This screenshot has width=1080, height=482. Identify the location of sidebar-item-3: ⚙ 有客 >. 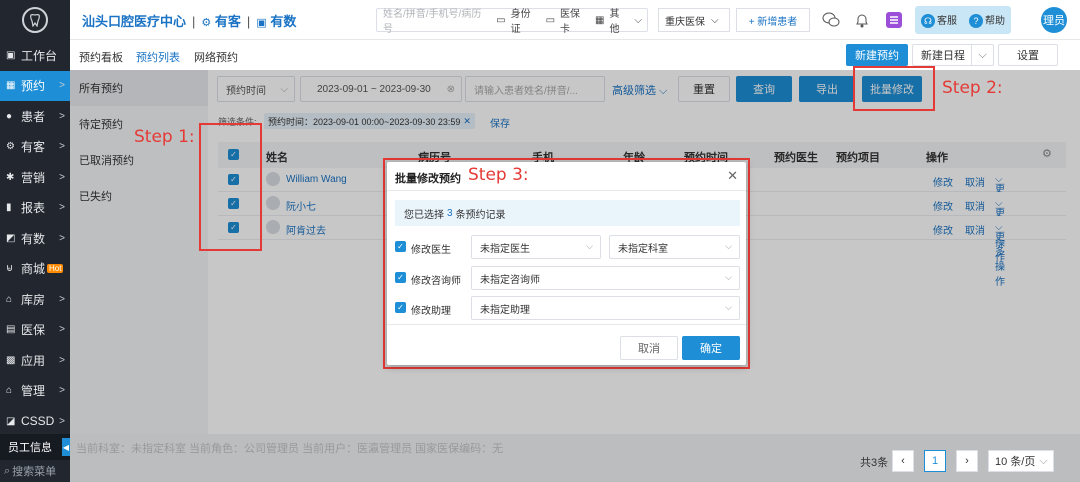
(35, 147).